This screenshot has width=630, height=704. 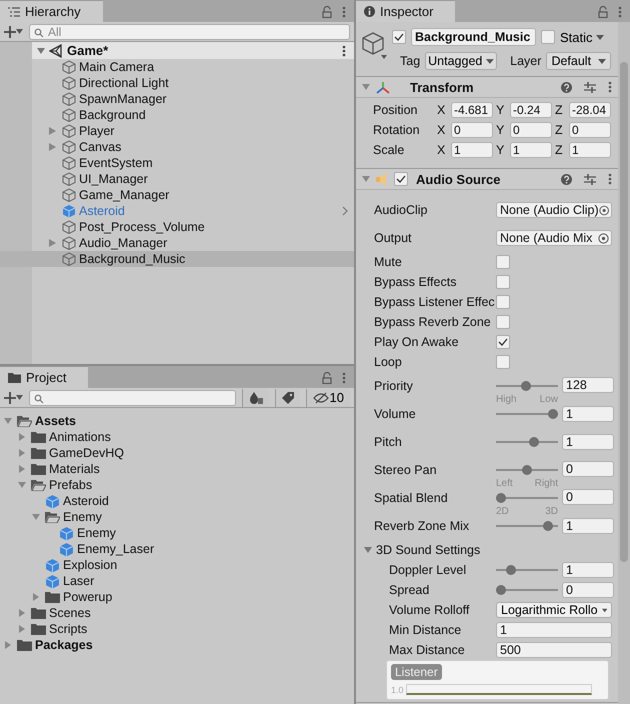 I want to click on axis-label: X, so click(x=444, y=150).